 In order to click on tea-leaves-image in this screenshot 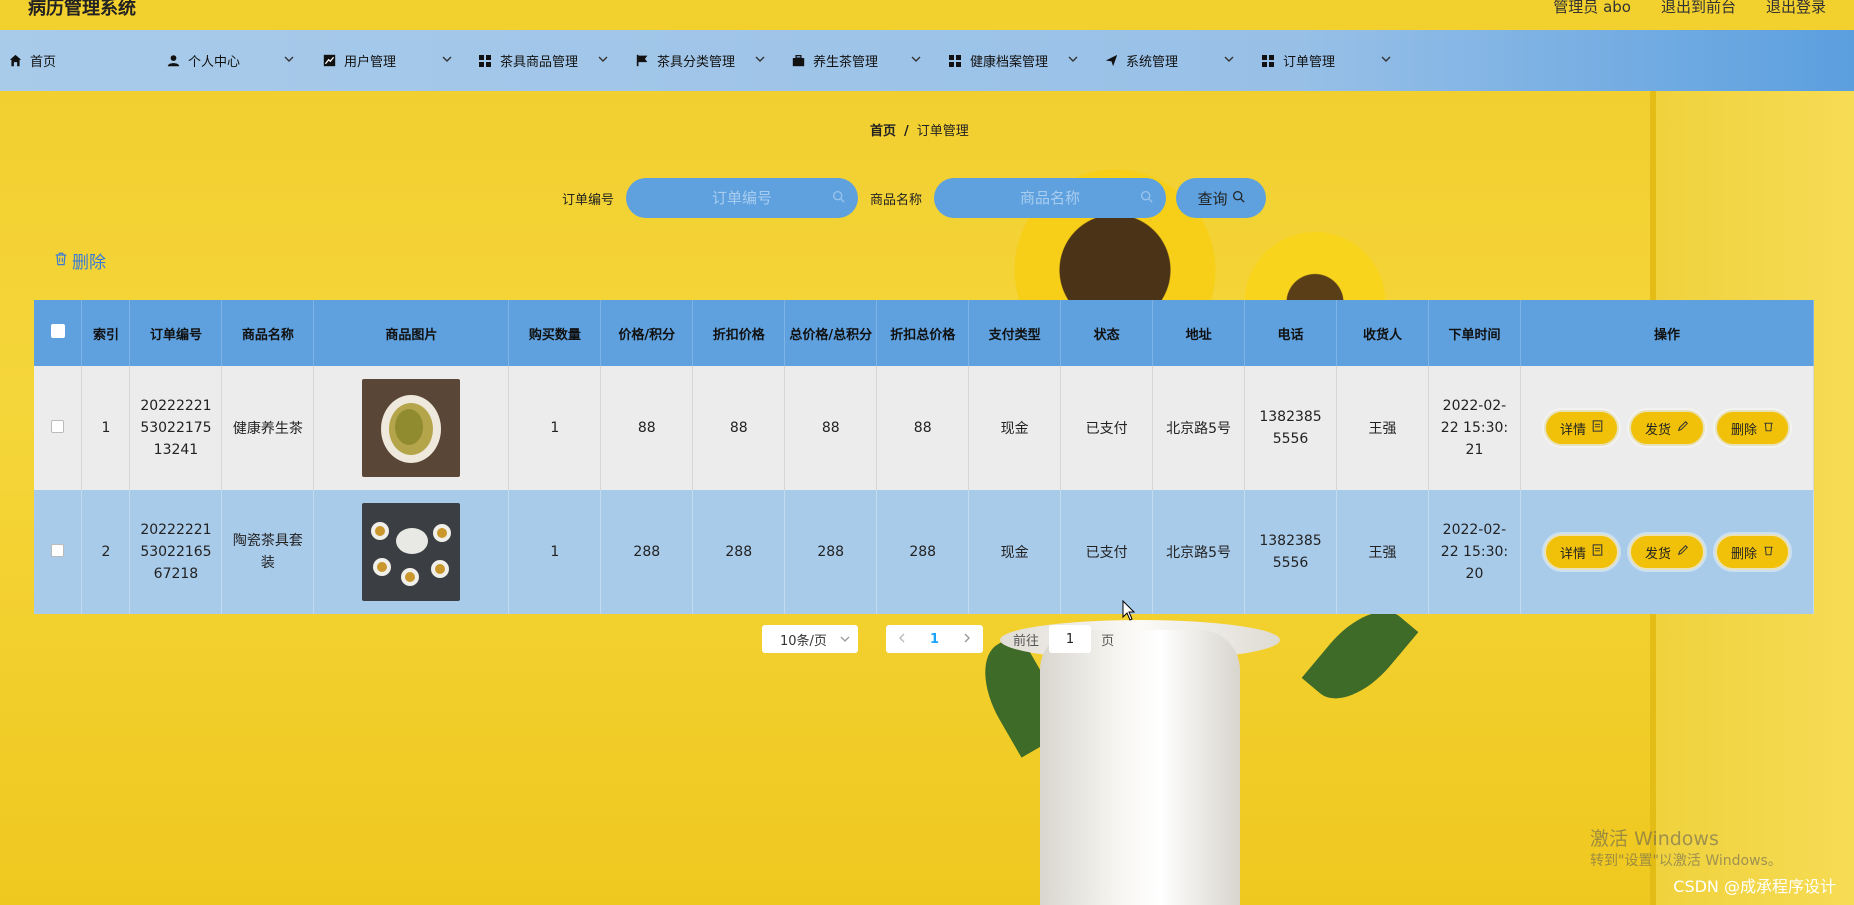, I will do `click(411, 428)`.